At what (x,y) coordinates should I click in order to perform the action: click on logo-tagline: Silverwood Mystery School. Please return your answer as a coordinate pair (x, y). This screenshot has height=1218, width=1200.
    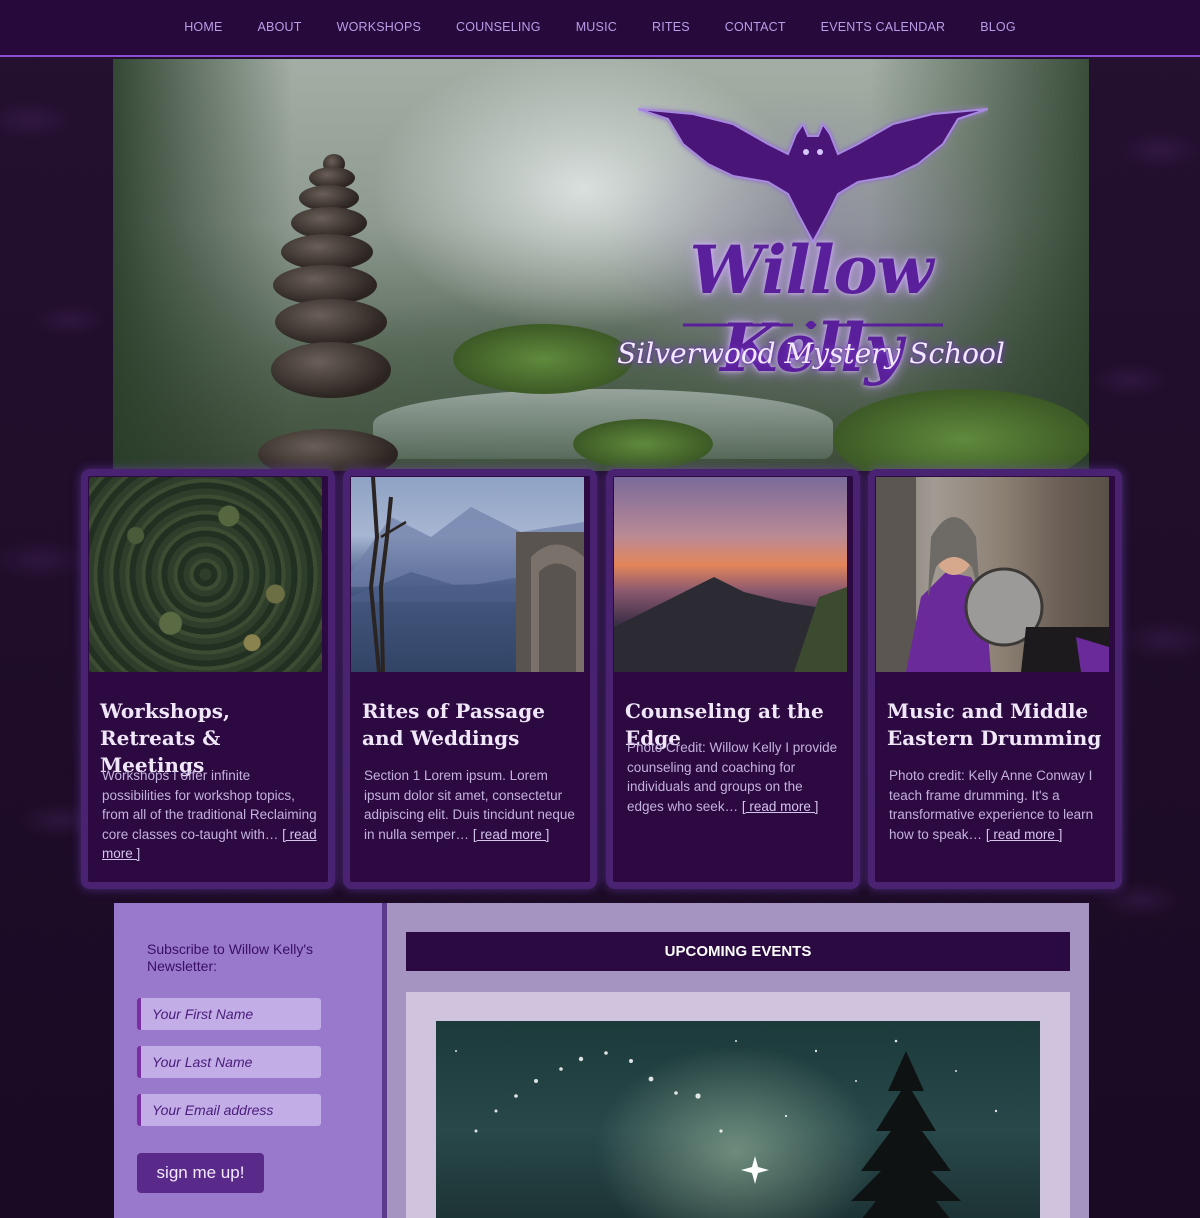
    Looking at the image, I should click on (811, 353).